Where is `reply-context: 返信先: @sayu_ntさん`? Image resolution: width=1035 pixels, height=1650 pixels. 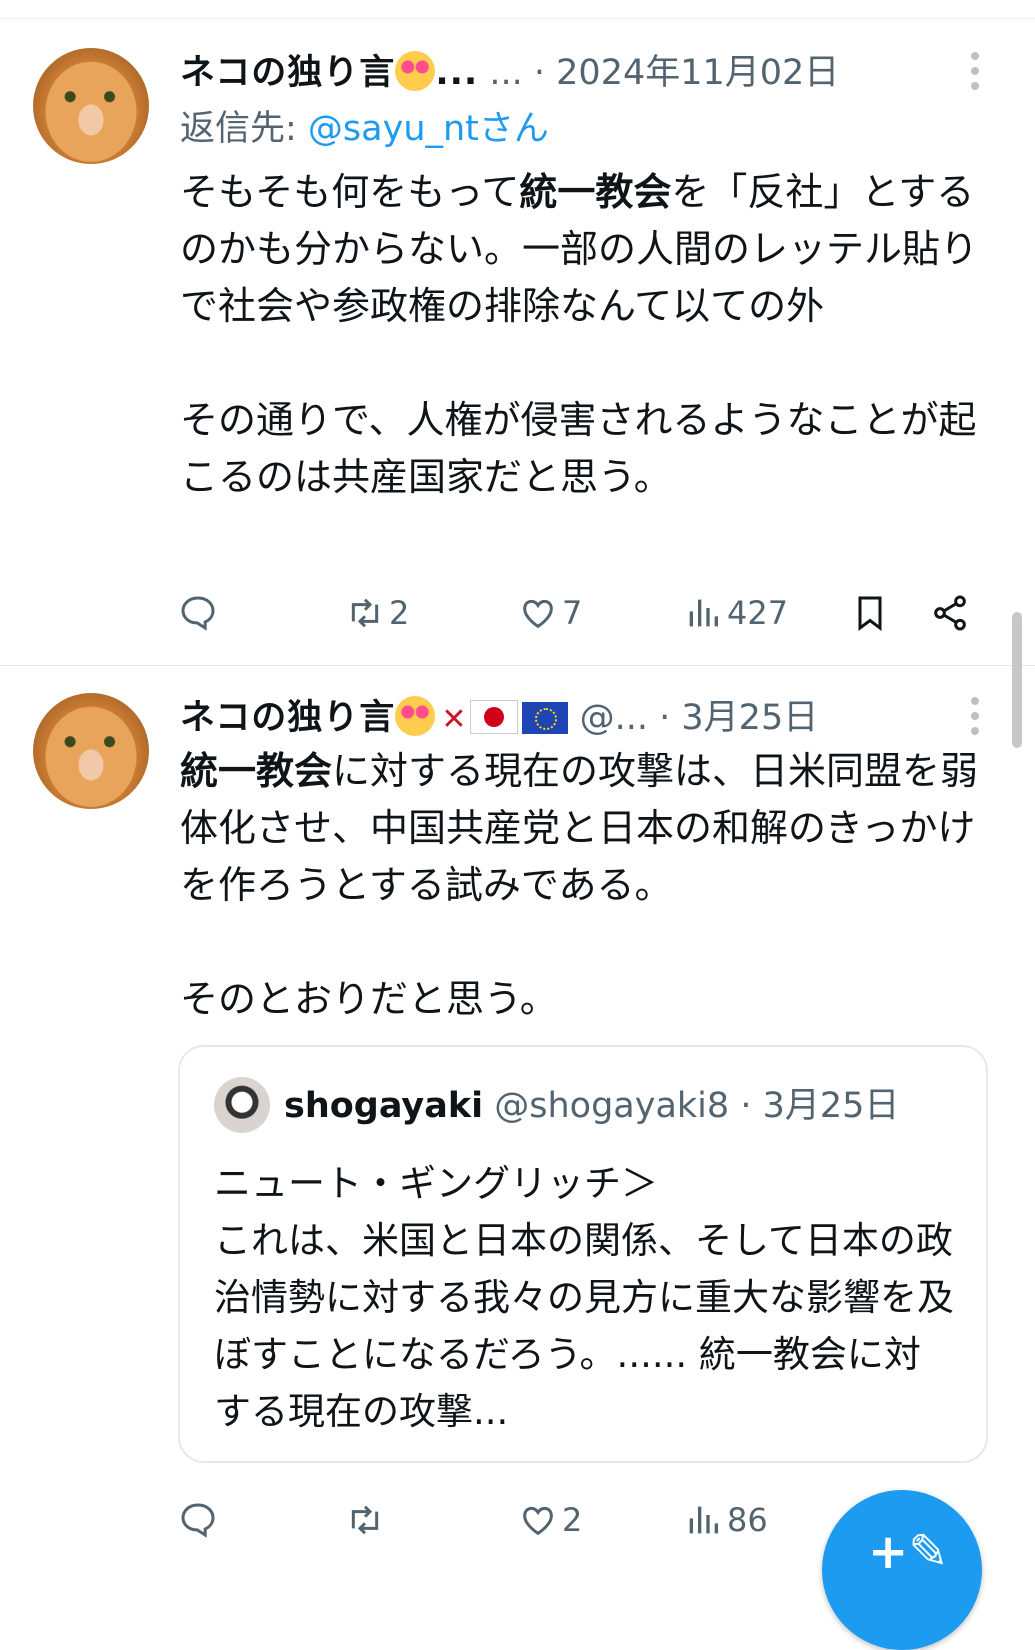
reply-context: 返信先: @sayu_ntさん is located at coordinates (364, 129).